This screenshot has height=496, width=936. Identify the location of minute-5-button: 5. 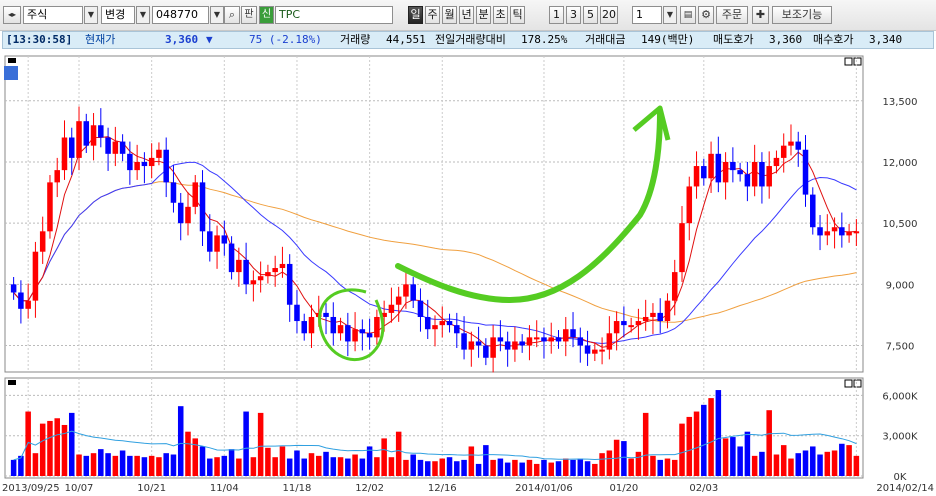
(590, 15).